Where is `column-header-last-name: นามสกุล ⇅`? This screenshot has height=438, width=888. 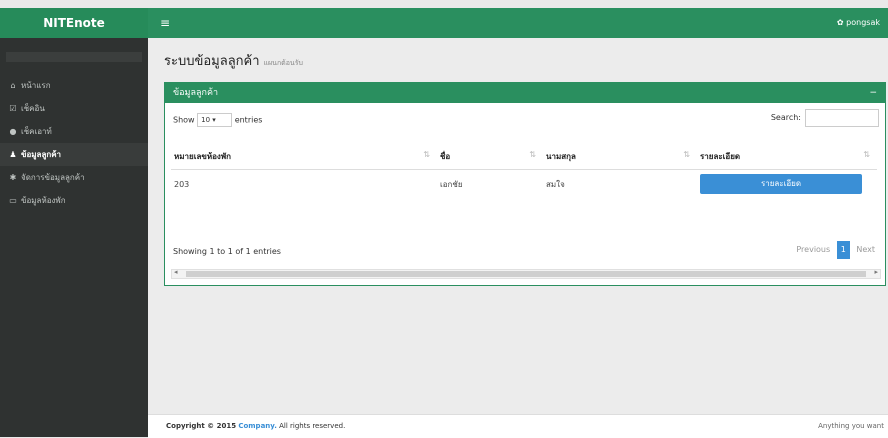 column-header-last-name: นามสกุล ⇅ is located at coordinates (620, 156).